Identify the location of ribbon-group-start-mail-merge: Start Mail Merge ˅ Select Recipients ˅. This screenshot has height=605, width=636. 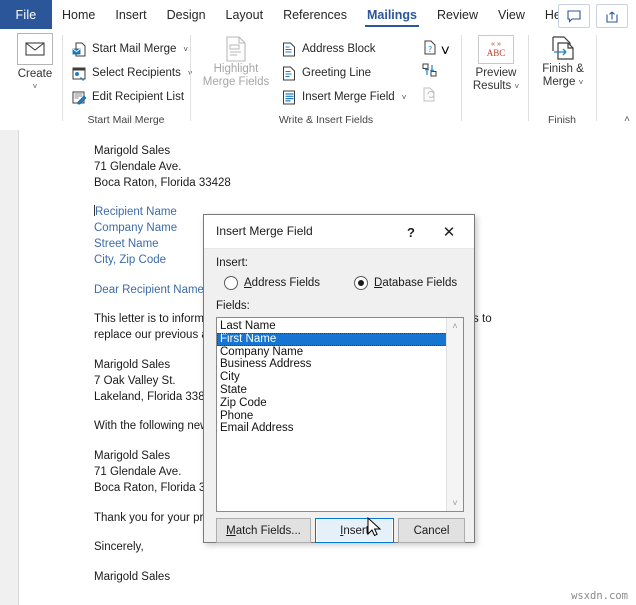
(128, 79).